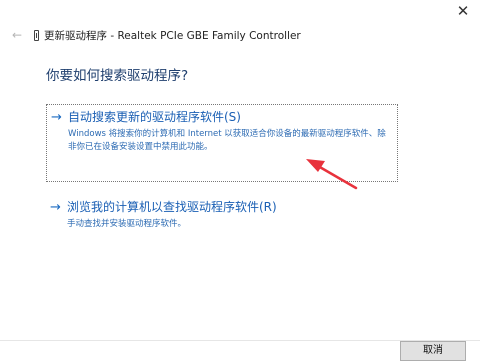  I want to click on close-icon: ✕, so click(463, 11).